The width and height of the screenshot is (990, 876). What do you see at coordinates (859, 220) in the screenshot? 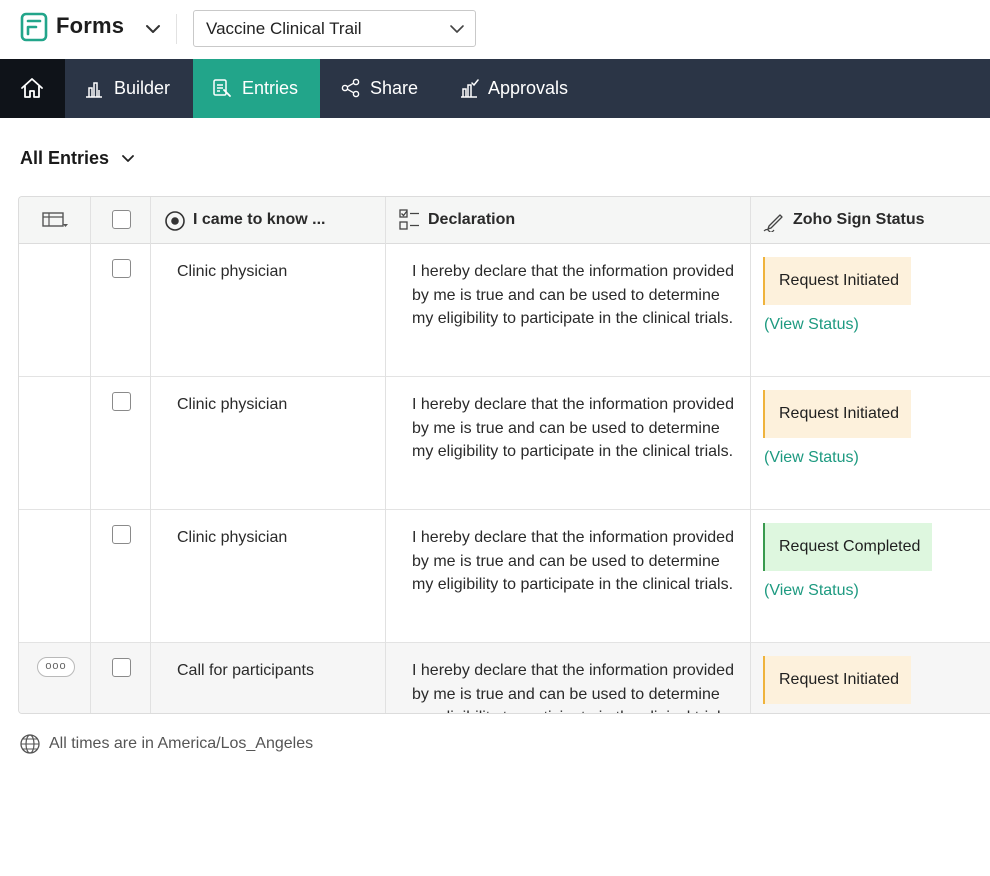
I see `column-header-sign-status: Zoho Sign Status` at bounding box center [859, 220].